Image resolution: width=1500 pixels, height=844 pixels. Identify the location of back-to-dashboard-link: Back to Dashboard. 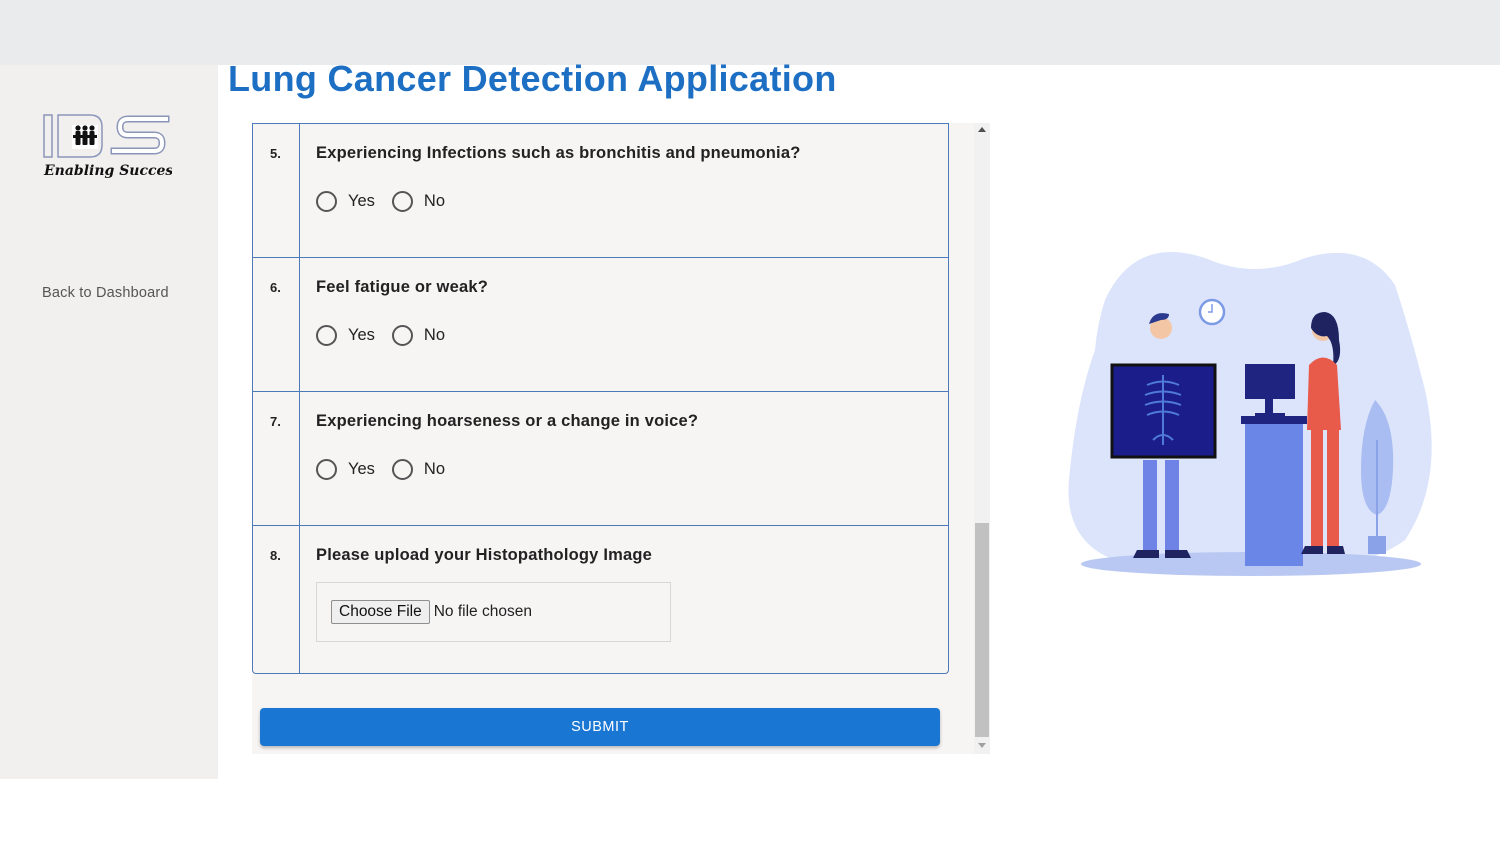
(105, 293).